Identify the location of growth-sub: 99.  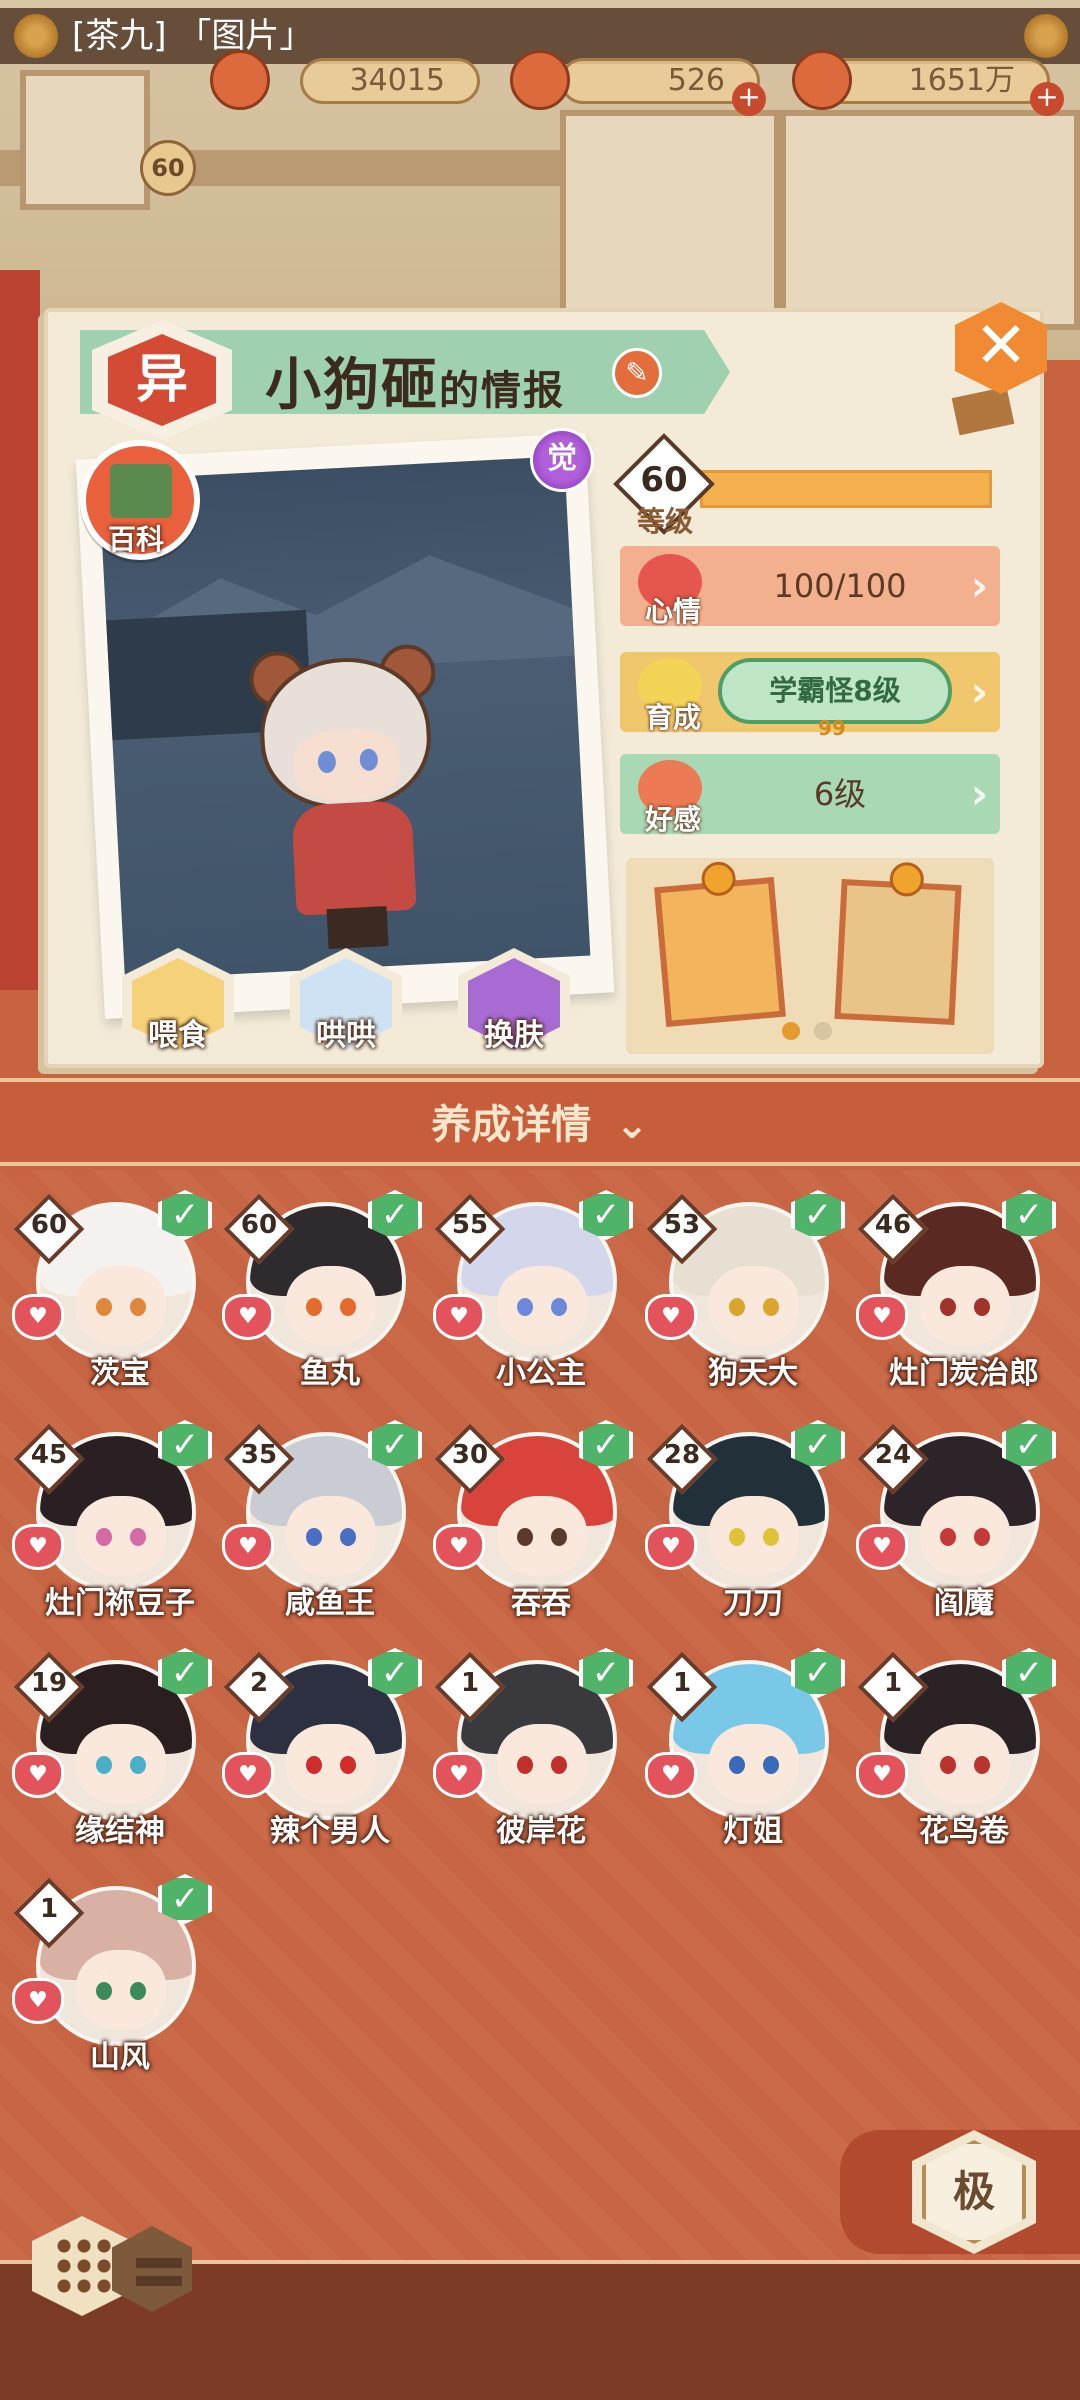
(832, 728).